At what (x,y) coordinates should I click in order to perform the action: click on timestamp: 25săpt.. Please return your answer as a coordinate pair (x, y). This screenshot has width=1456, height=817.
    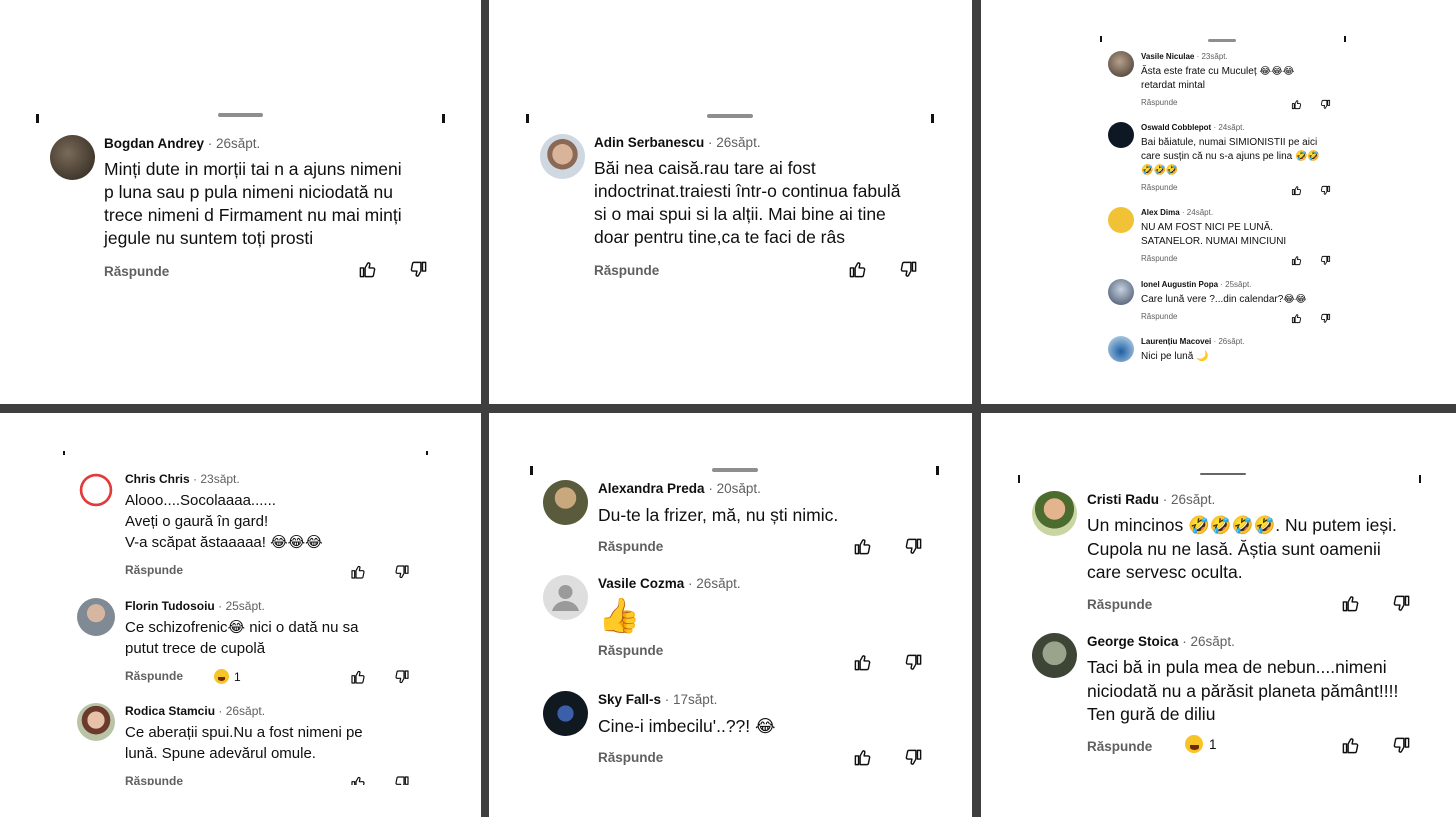
    Looking at the image, I should click on (1238, 284).